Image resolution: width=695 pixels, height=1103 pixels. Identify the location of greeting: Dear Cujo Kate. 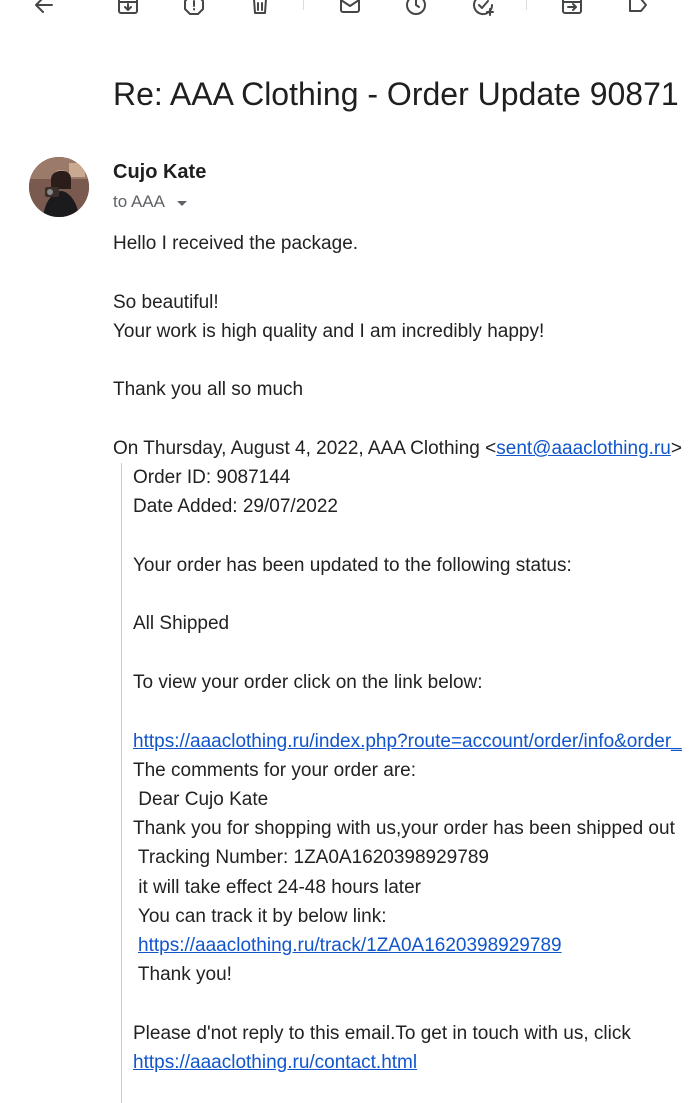
(201, 799).